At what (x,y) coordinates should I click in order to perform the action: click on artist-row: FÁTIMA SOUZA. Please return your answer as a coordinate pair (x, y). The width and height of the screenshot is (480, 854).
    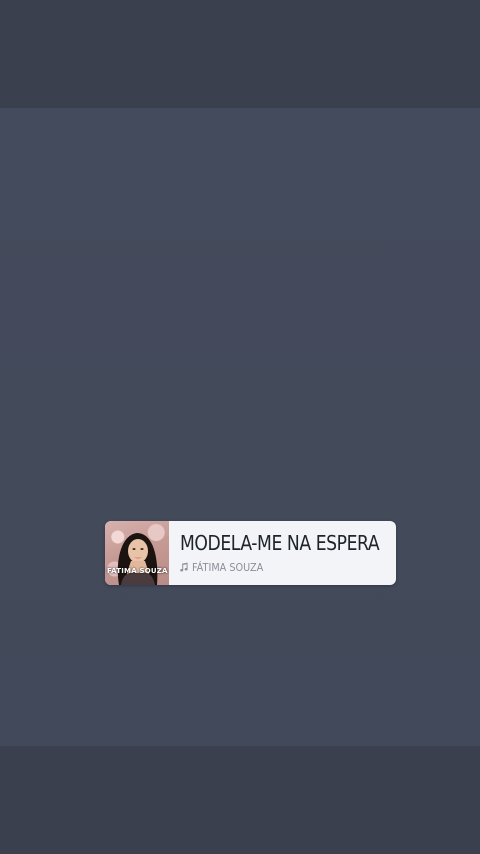
    Looking at the image, I should click on (226, 567).